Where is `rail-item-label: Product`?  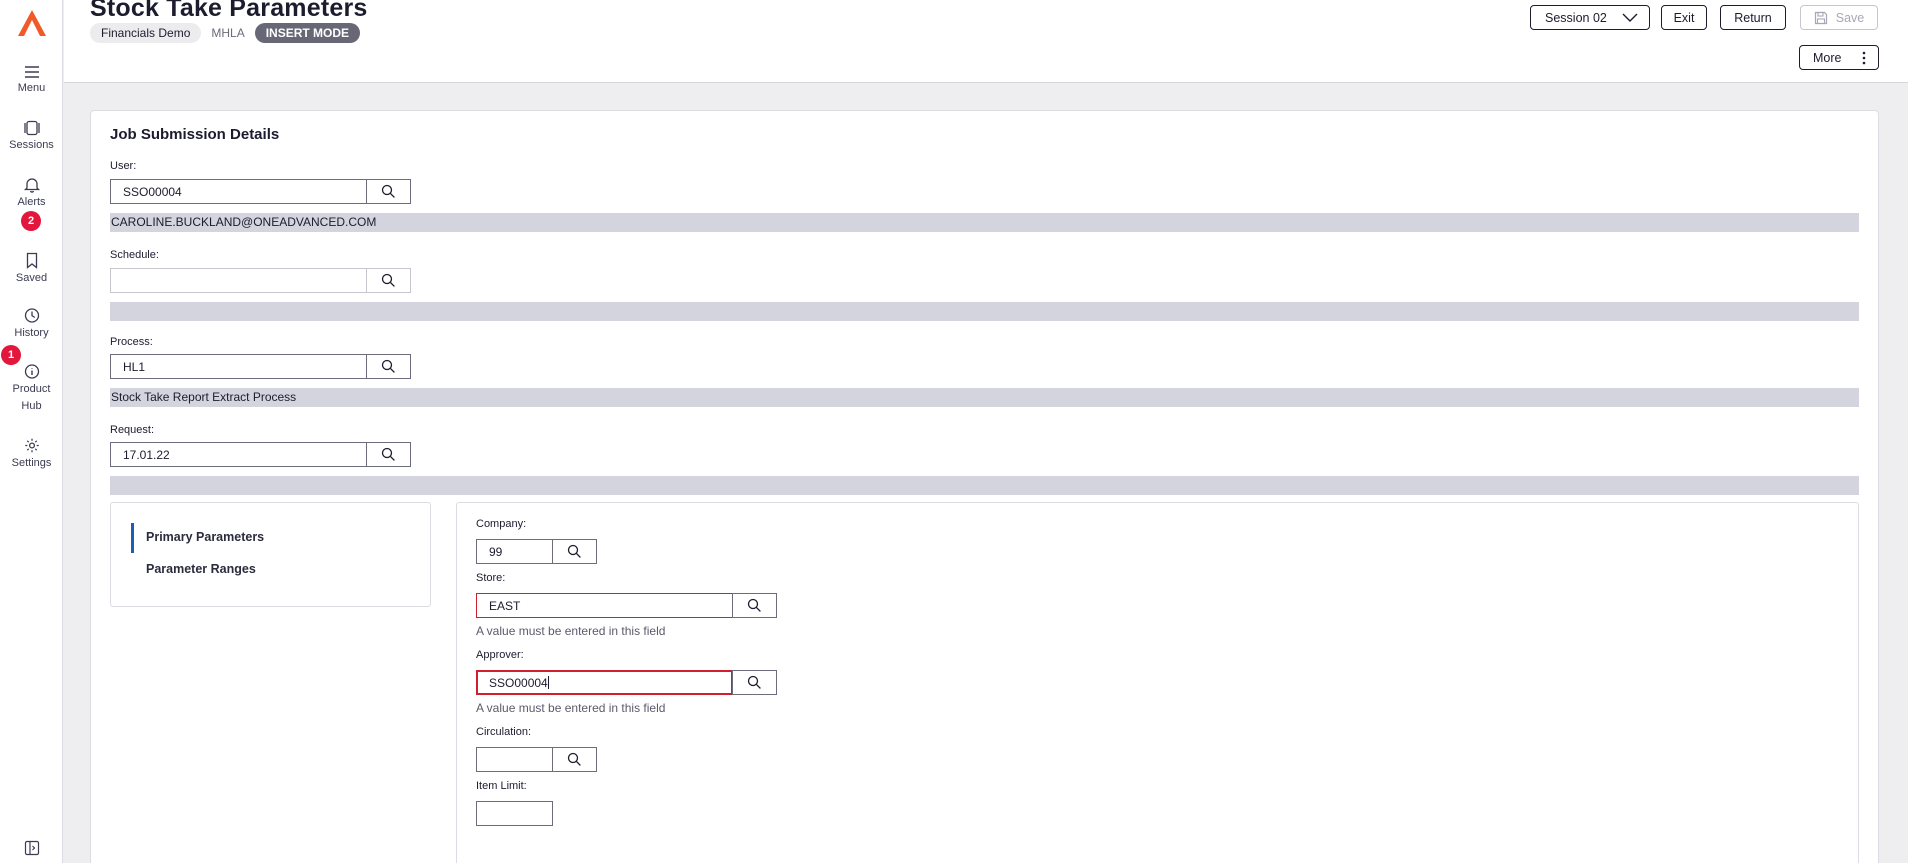 rail-item-label: Product is located at coordinates (31, 389).